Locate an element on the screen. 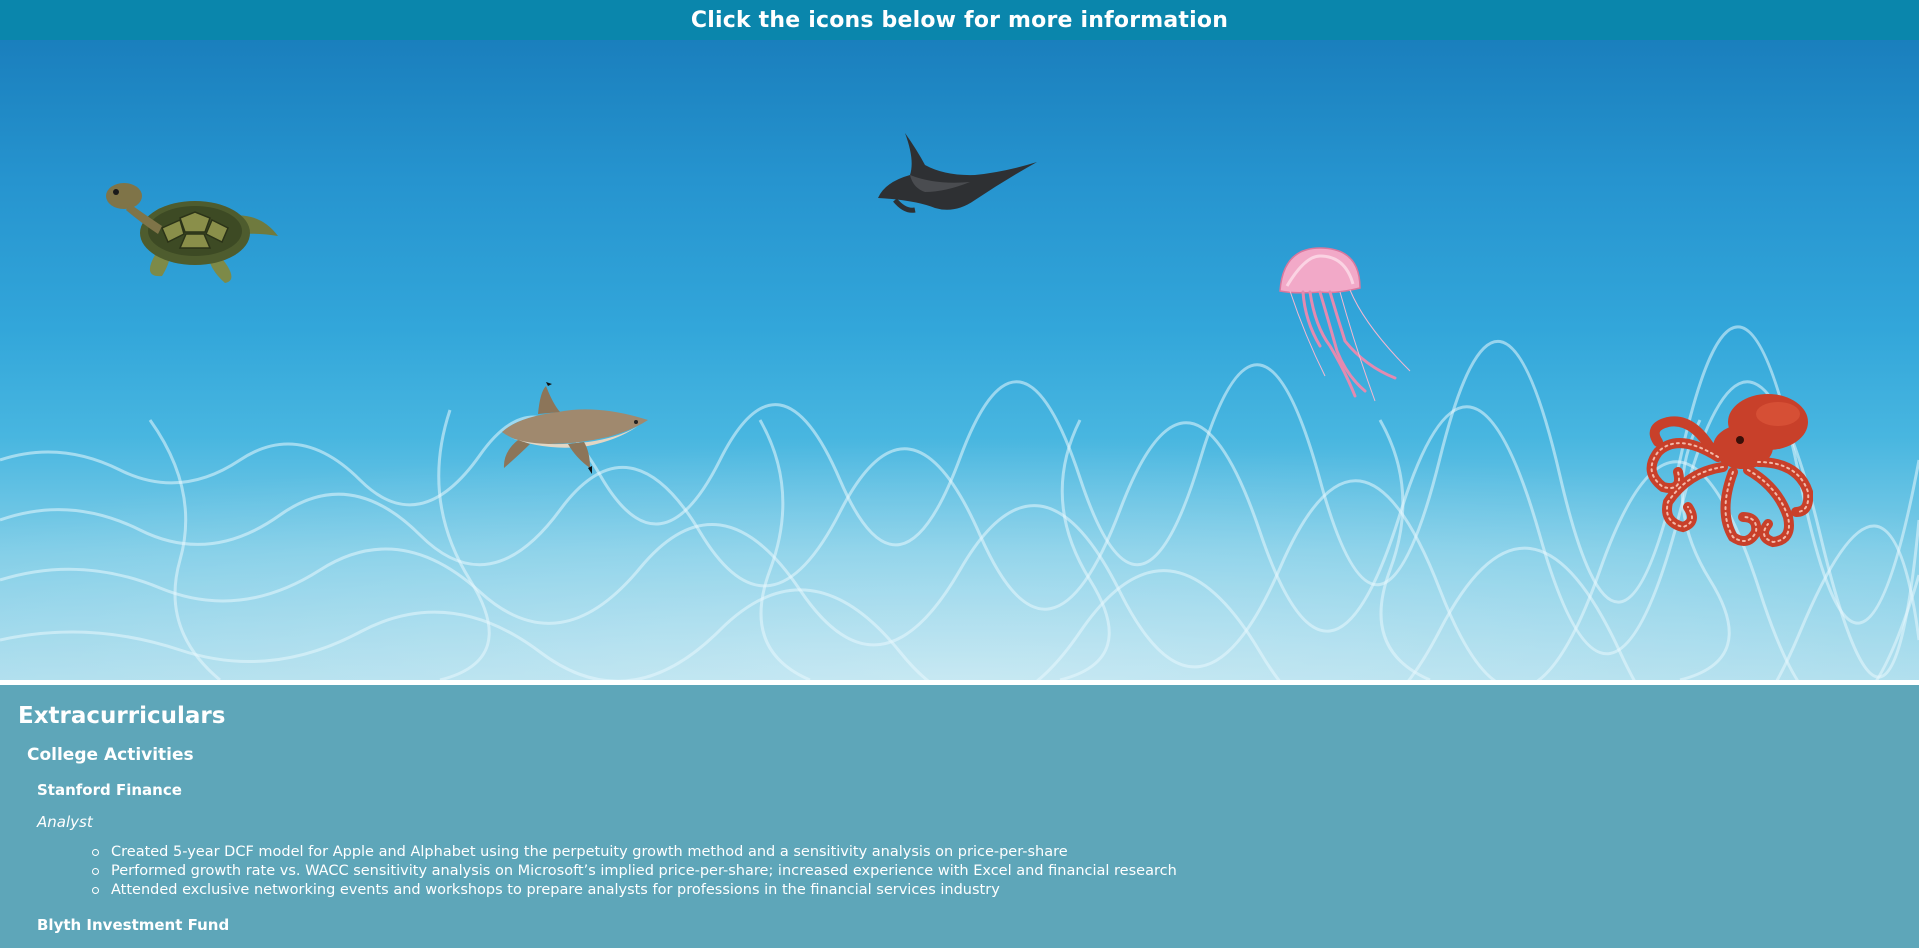  organization-name: Stanford Finance is located at coordinates (109, 790).